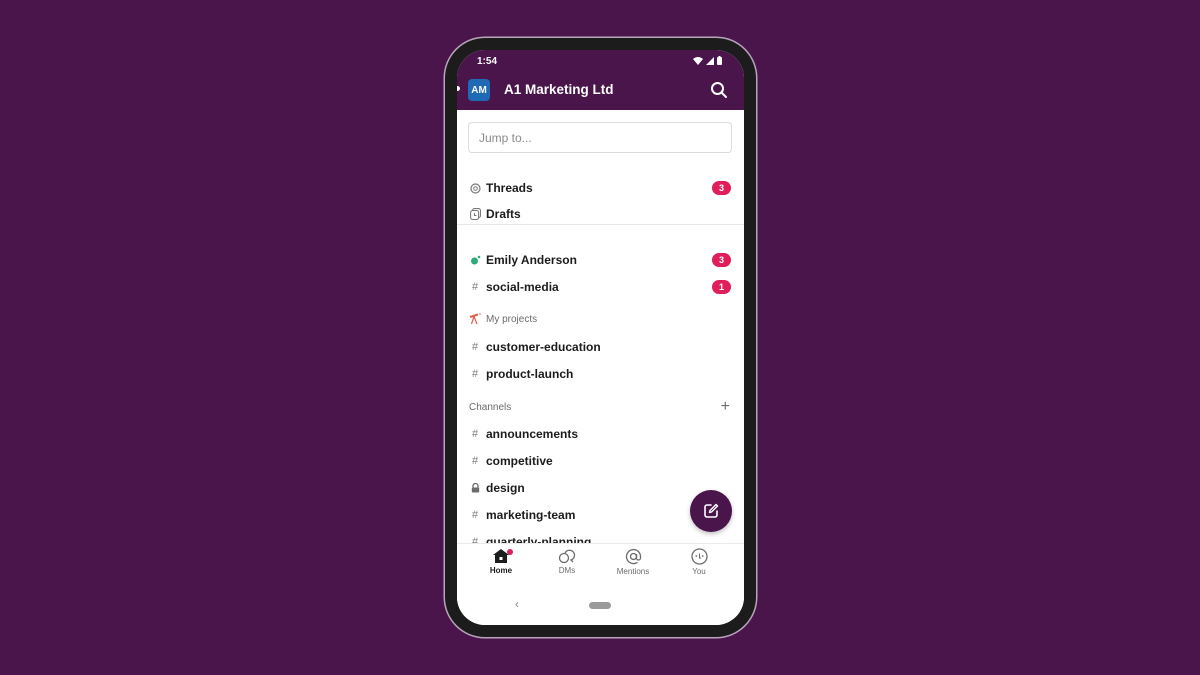  I want to click on tab-label: Home, so click(501, 570).